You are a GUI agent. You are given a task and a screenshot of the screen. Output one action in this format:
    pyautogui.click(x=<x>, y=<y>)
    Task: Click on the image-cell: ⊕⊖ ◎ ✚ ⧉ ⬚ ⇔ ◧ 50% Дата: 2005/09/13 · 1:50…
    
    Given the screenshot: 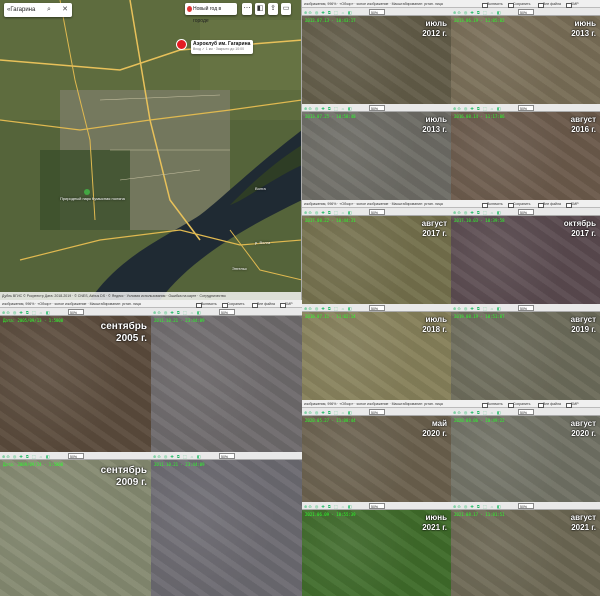 What is the action you would take?
    pyautogui.click(x=75, y=380)
    